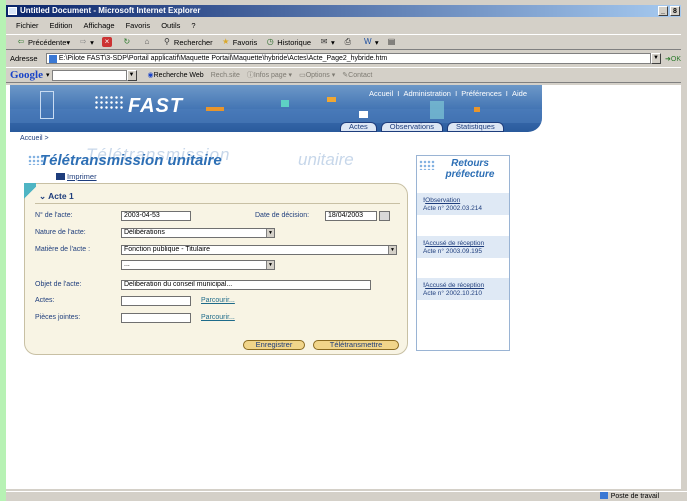 The image size is (687, 501). What do you see at coordinates (463, 204) in the screenshot?
I see `return-item: !Observation Acte n° 2002.03.214` at bounding box center [463, 204].